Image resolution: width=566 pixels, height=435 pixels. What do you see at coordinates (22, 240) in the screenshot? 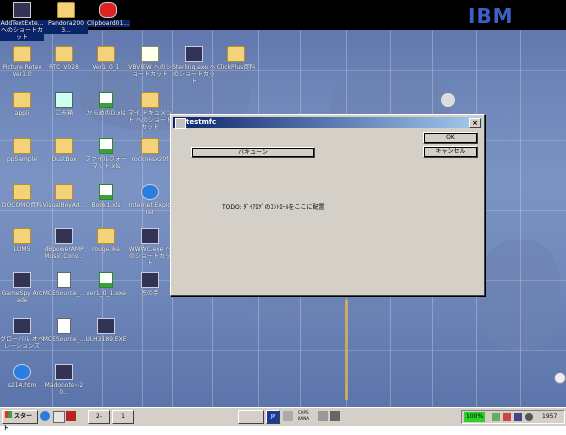
I see `desktop-icon: LOMS` at bounding box center [22, 240].